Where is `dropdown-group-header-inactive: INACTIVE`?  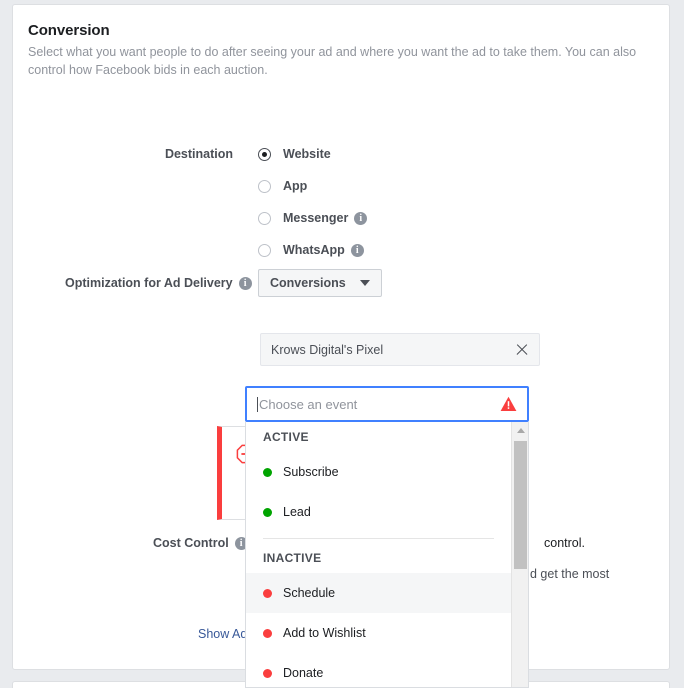 dropdown-group-header-inactive: INACTIVE is located at coordinates (292, 558).